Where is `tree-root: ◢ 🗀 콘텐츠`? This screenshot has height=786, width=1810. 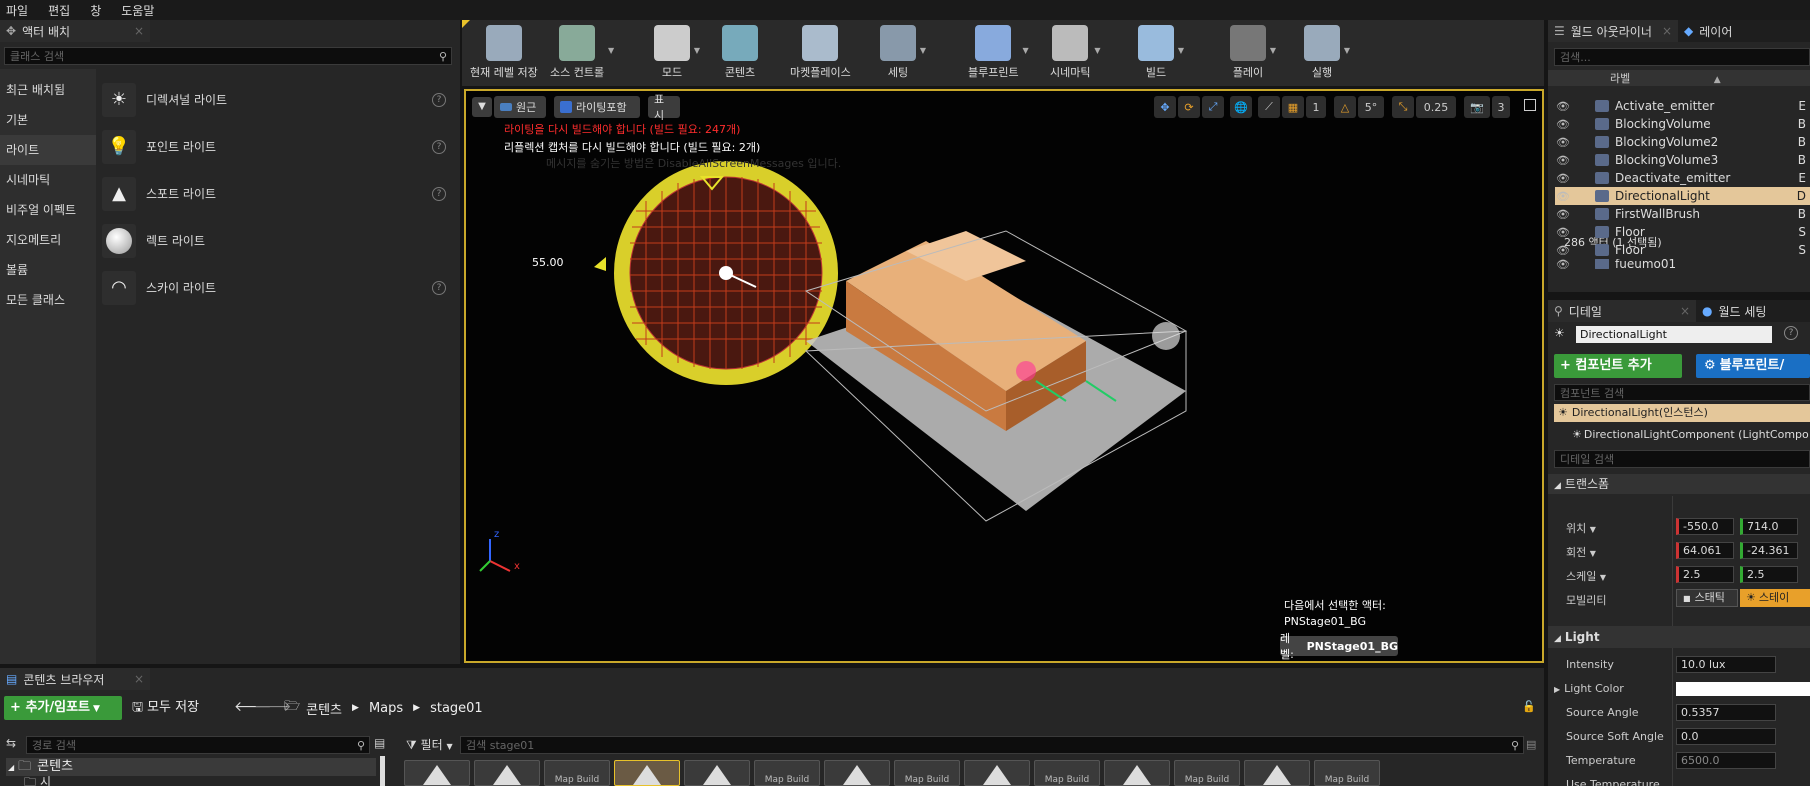 tree-root: ◢ 🗀 콘텐츠 is located at coordinates (191, 767).